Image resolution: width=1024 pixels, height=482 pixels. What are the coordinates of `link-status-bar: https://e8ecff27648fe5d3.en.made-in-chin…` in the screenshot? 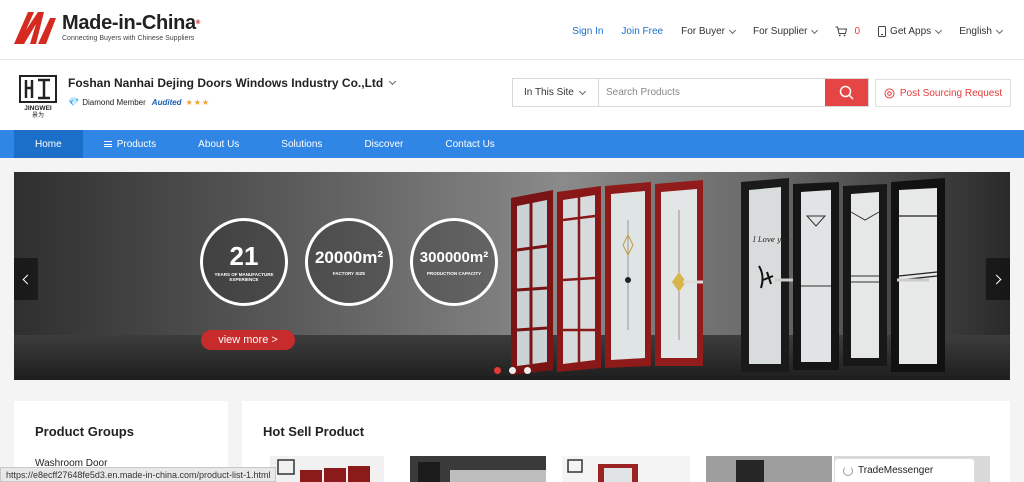 It's located at (138, 474).